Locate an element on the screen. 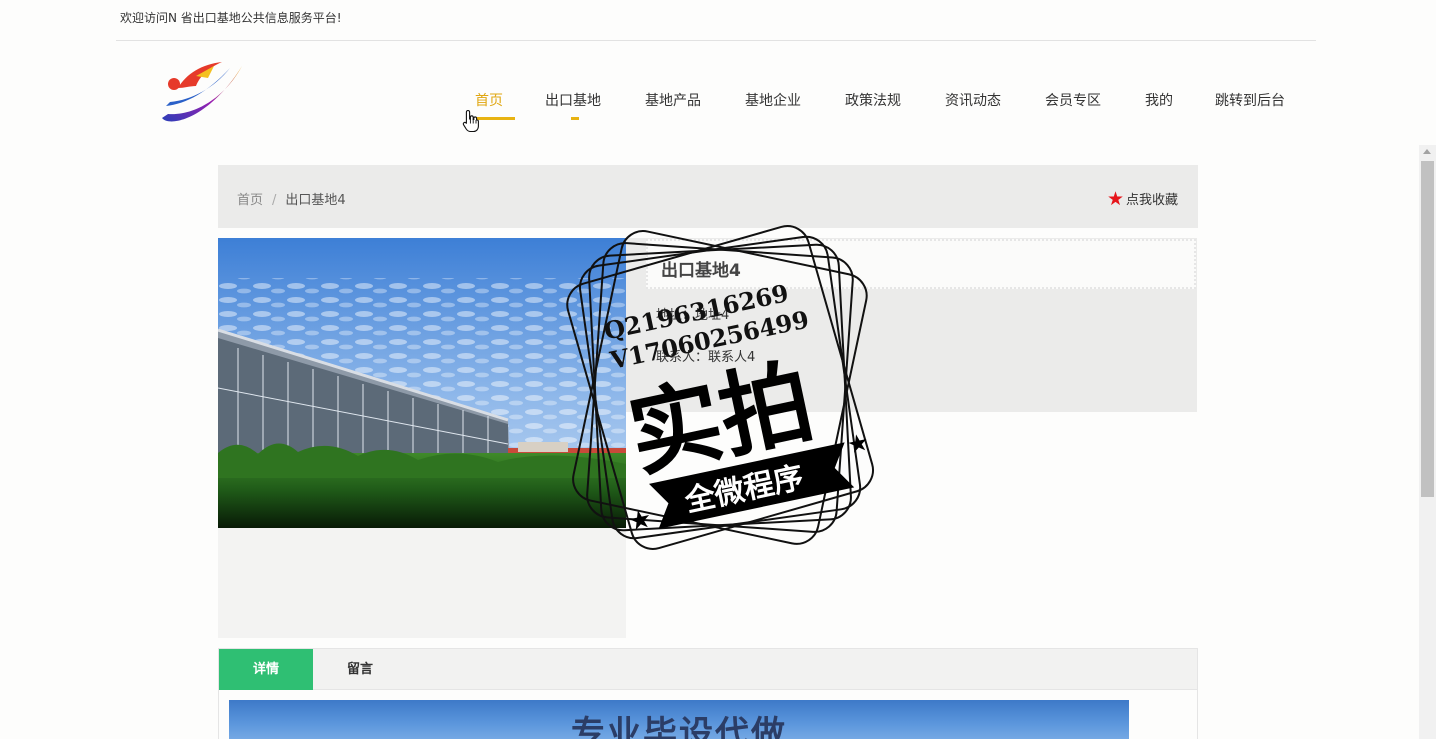 This screenshot has height=739, width=1436. detail-tabs: 详情 留言 is located at coordinates (708, 669).